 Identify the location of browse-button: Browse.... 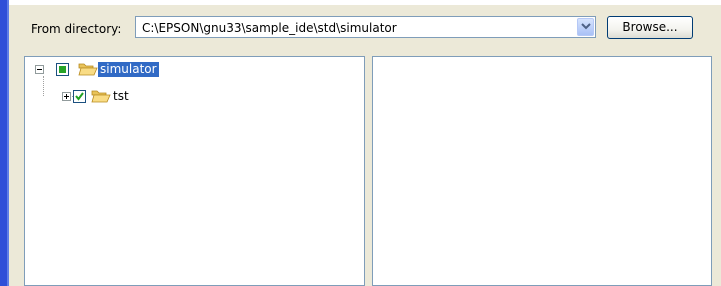
(650, 27).